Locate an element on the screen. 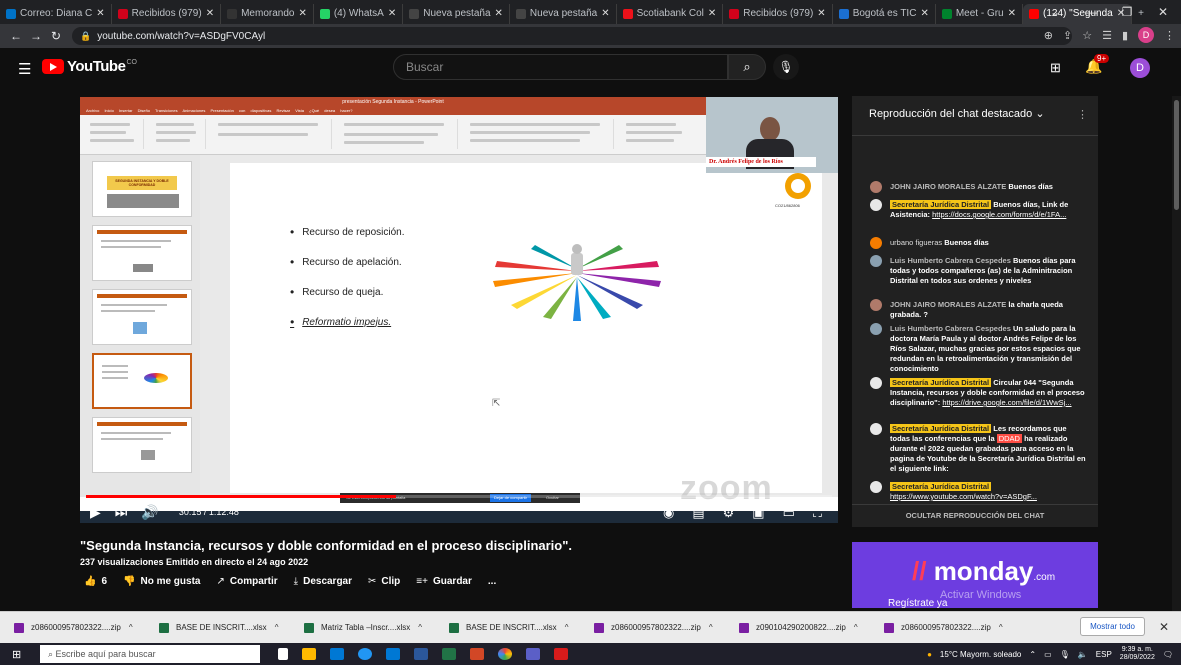 The height and width of the screenshot is (665, 1181). subtitles-icon: ▤ is located at coordinates (698, 513).